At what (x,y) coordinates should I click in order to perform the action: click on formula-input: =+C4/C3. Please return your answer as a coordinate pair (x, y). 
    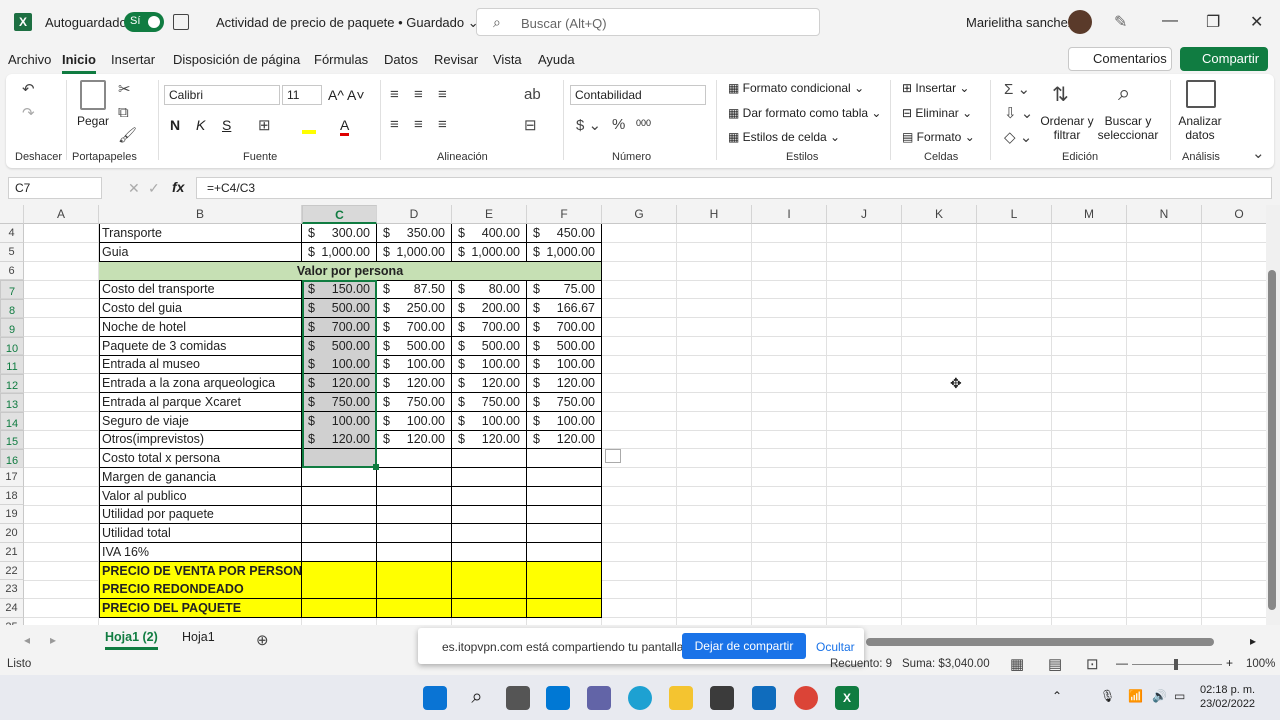
    Looking at the image, I should click on (734, 188).